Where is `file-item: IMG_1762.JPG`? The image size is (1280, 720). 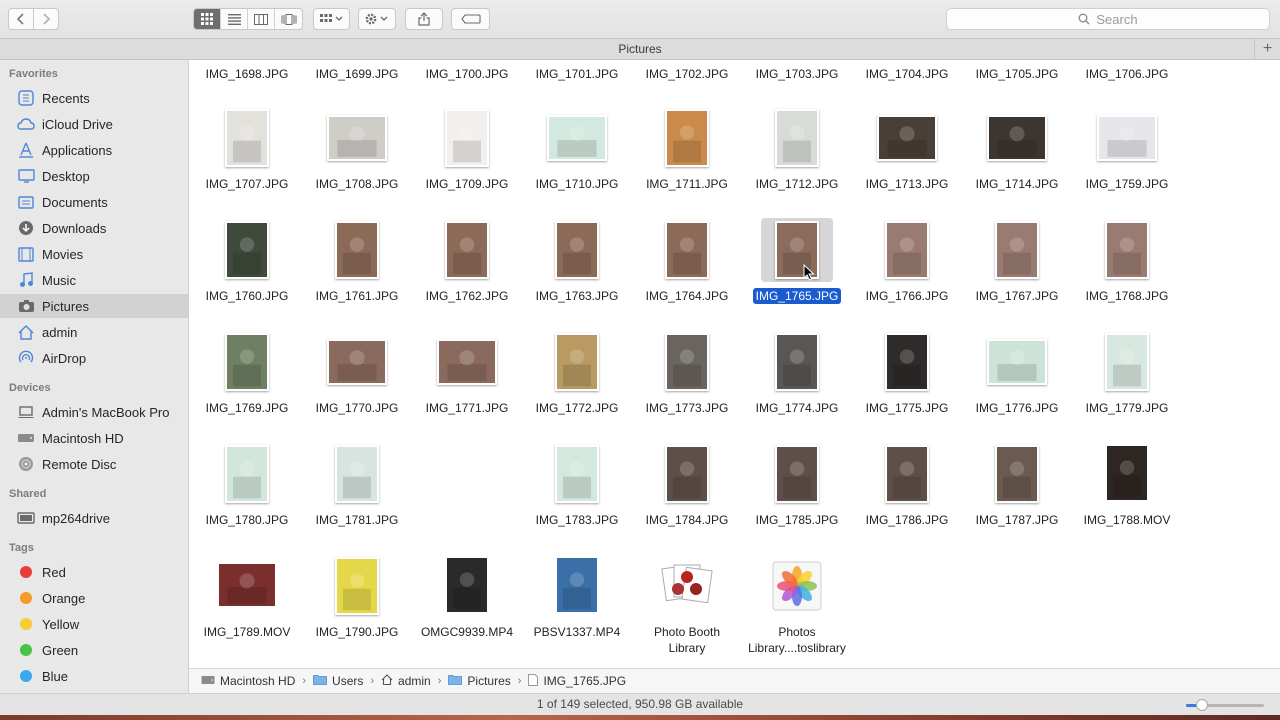
file-item: IMG_1762.JPG is located at coordinates (467, 273).